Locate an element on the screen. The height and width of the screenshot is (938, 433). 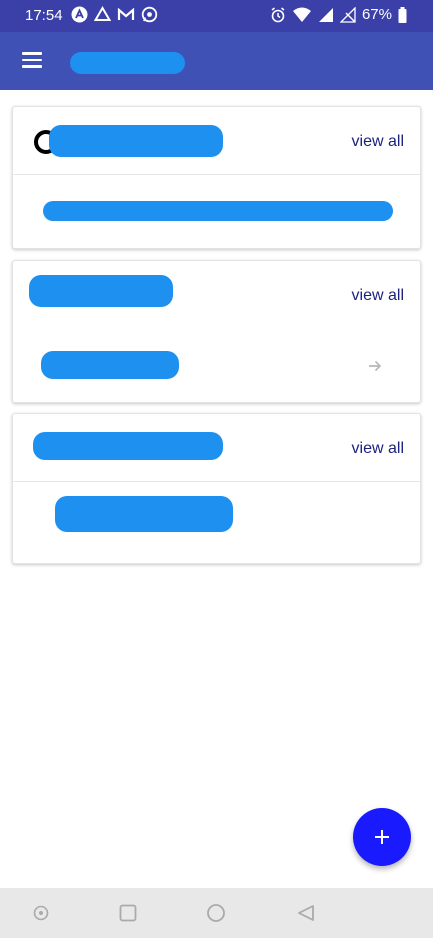
recents-icon is located at coordinates (128, 913).